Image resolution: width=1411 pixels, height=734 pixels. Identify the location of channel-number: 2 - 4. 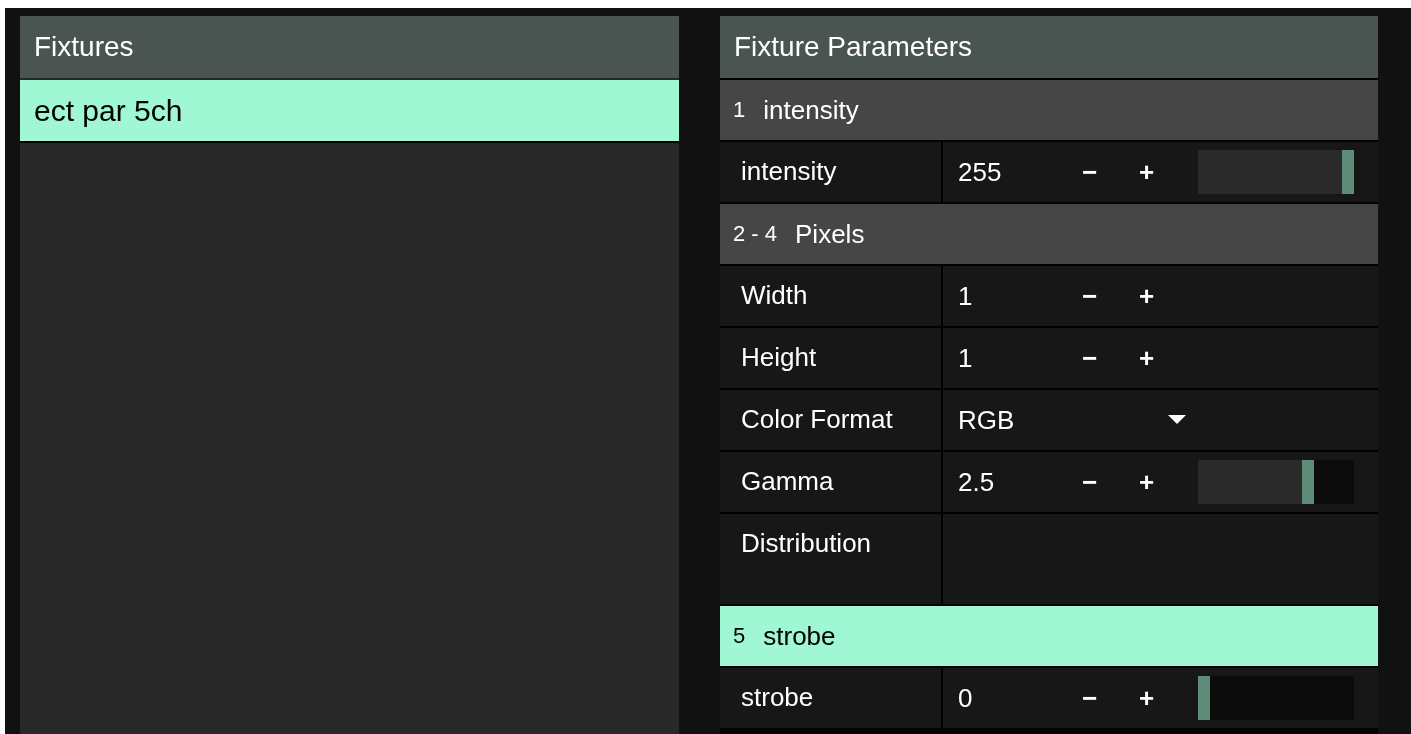
(755, 234).